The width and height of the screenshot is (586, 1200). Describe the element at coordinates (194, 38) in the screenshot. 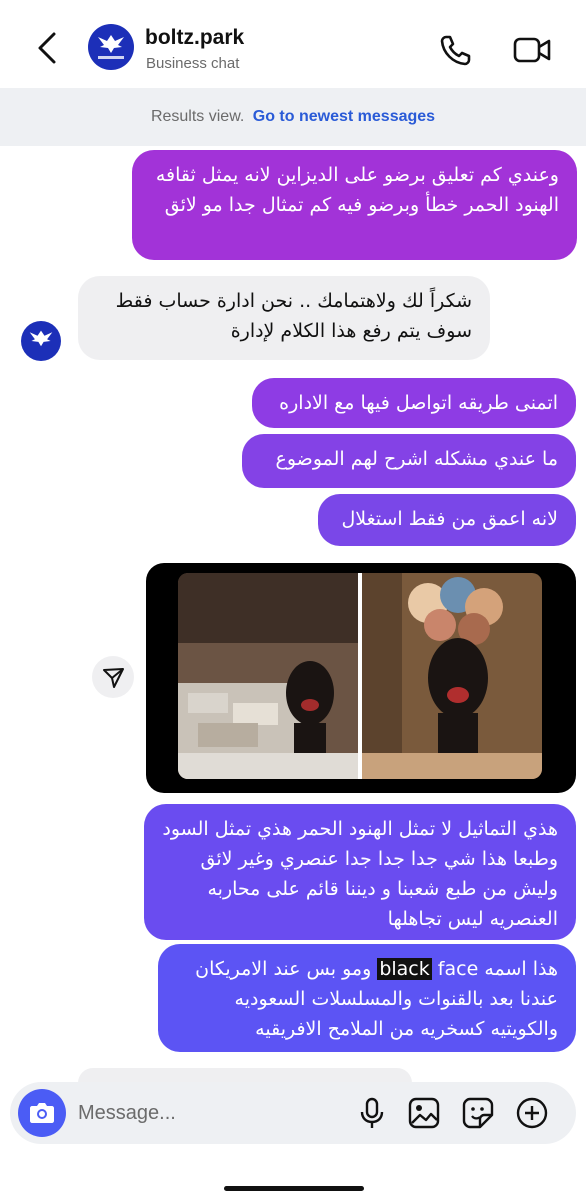

I see `contact-name: boltz.park` at that location.